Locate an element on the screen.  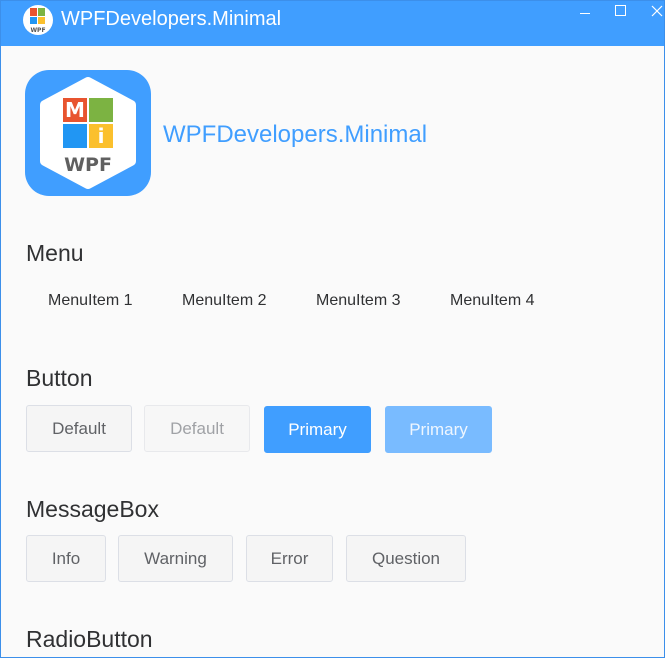
menu-item-4: MenuItem 4 is located at coordinates (492, 301).